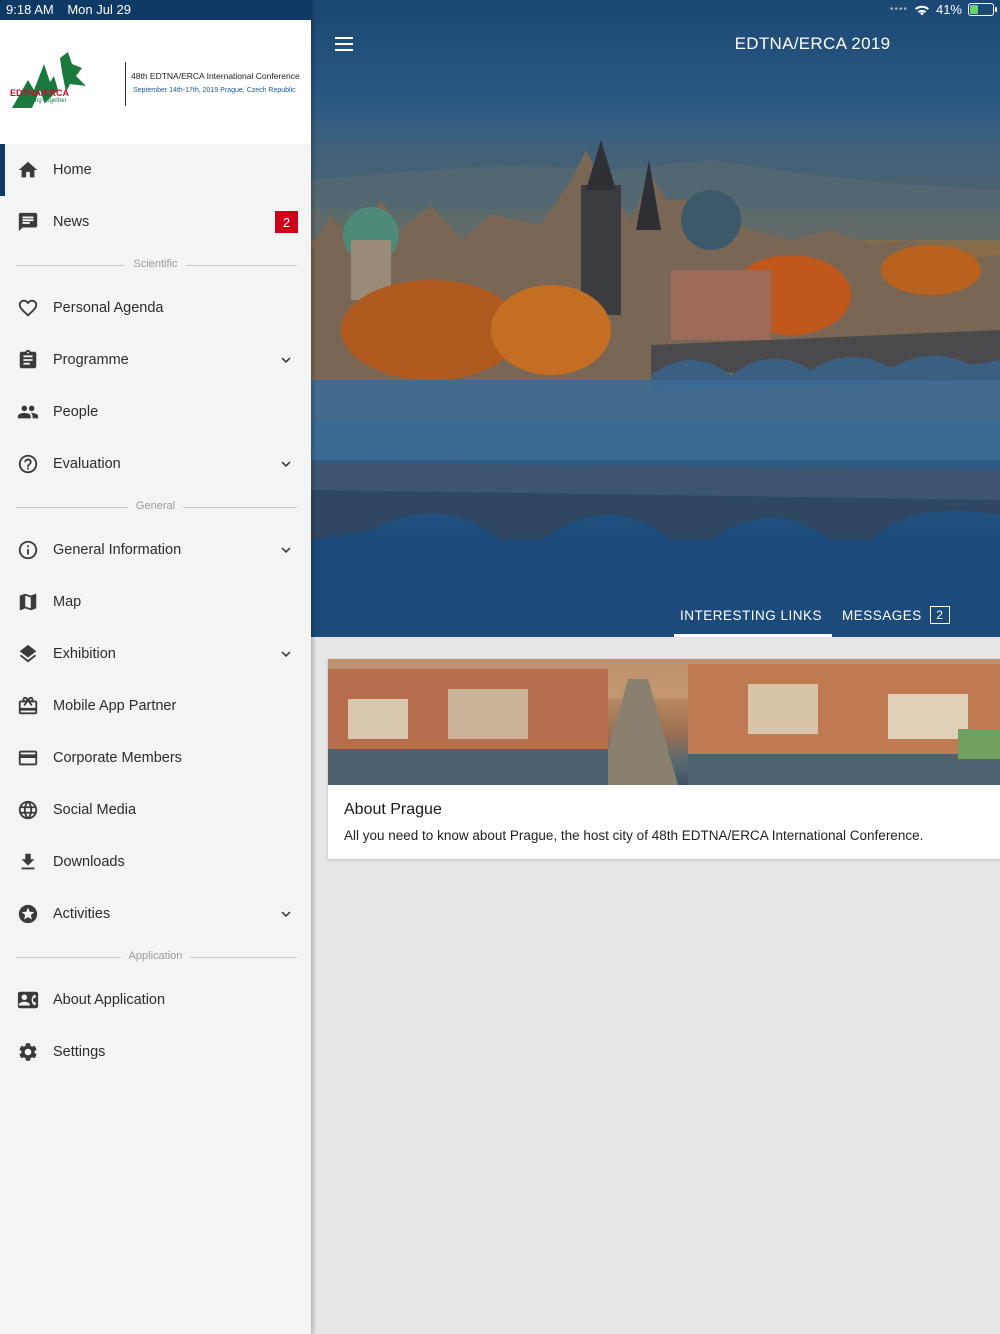  I want to click on card-image, so click(664, 722).